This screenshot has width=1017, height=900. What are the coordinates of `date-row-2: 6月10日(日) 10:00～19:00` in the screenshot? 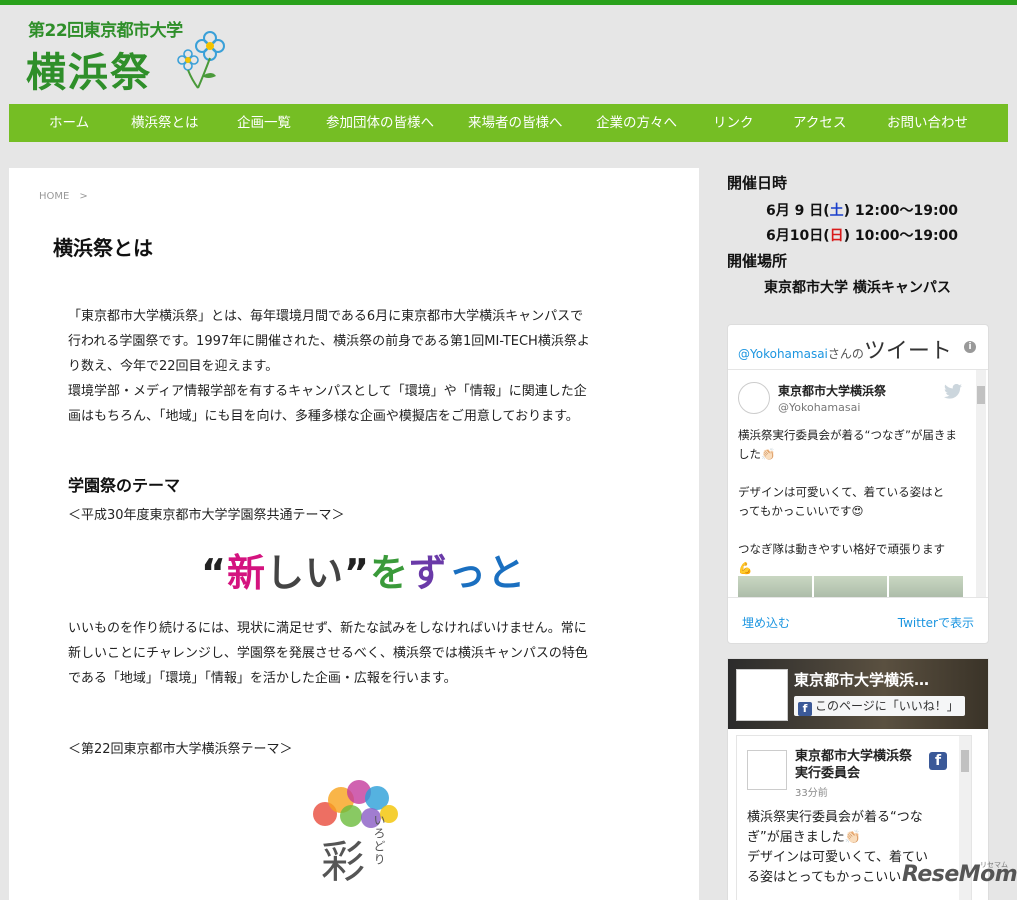 It's located at (862, 235).